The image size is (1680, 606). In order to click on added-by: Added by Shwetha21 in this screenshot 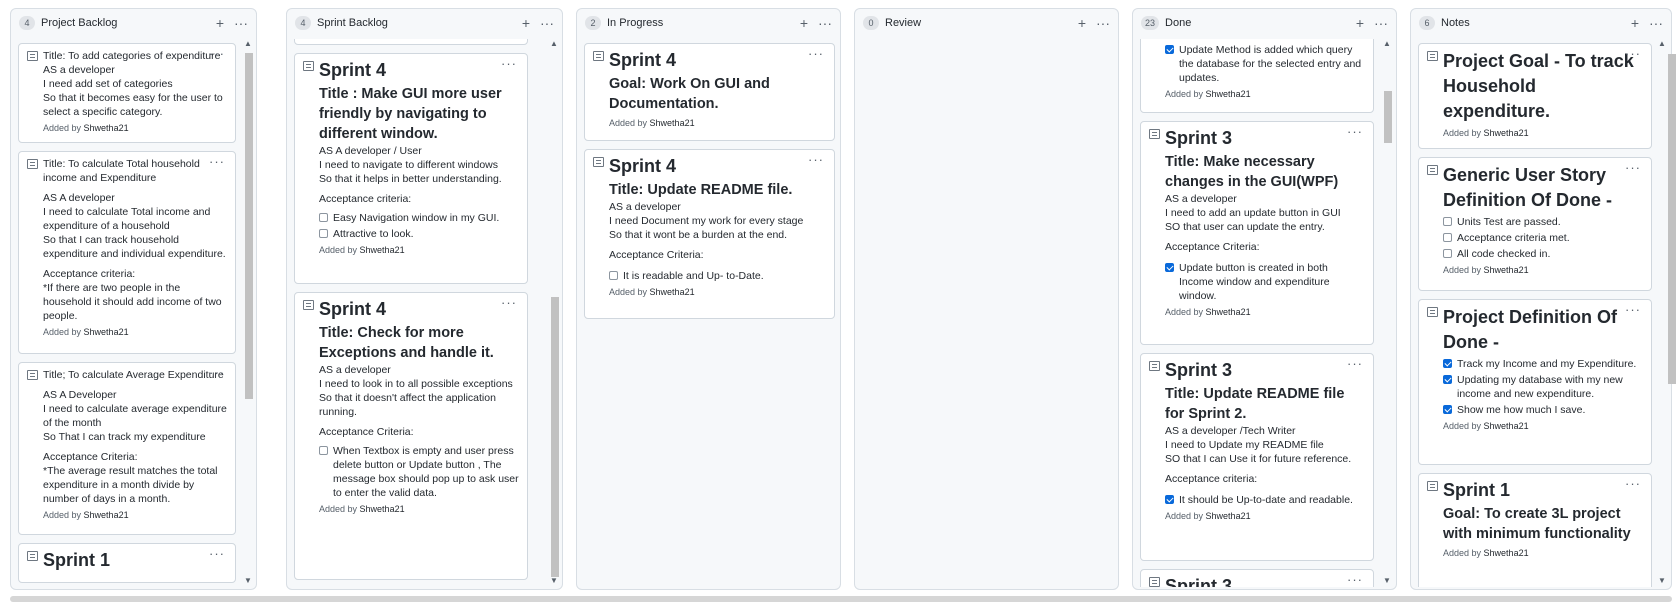, I will do `click(1208, 312)`.